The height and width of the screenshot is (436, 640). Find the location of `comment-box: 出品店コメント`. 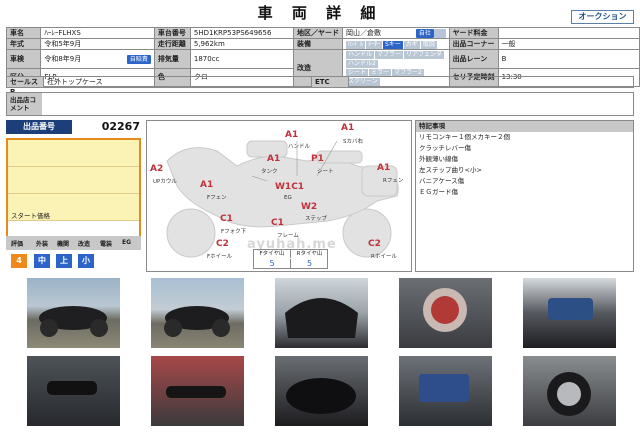

comment-box: 出品店コメント is located at coordinates (320, 104).